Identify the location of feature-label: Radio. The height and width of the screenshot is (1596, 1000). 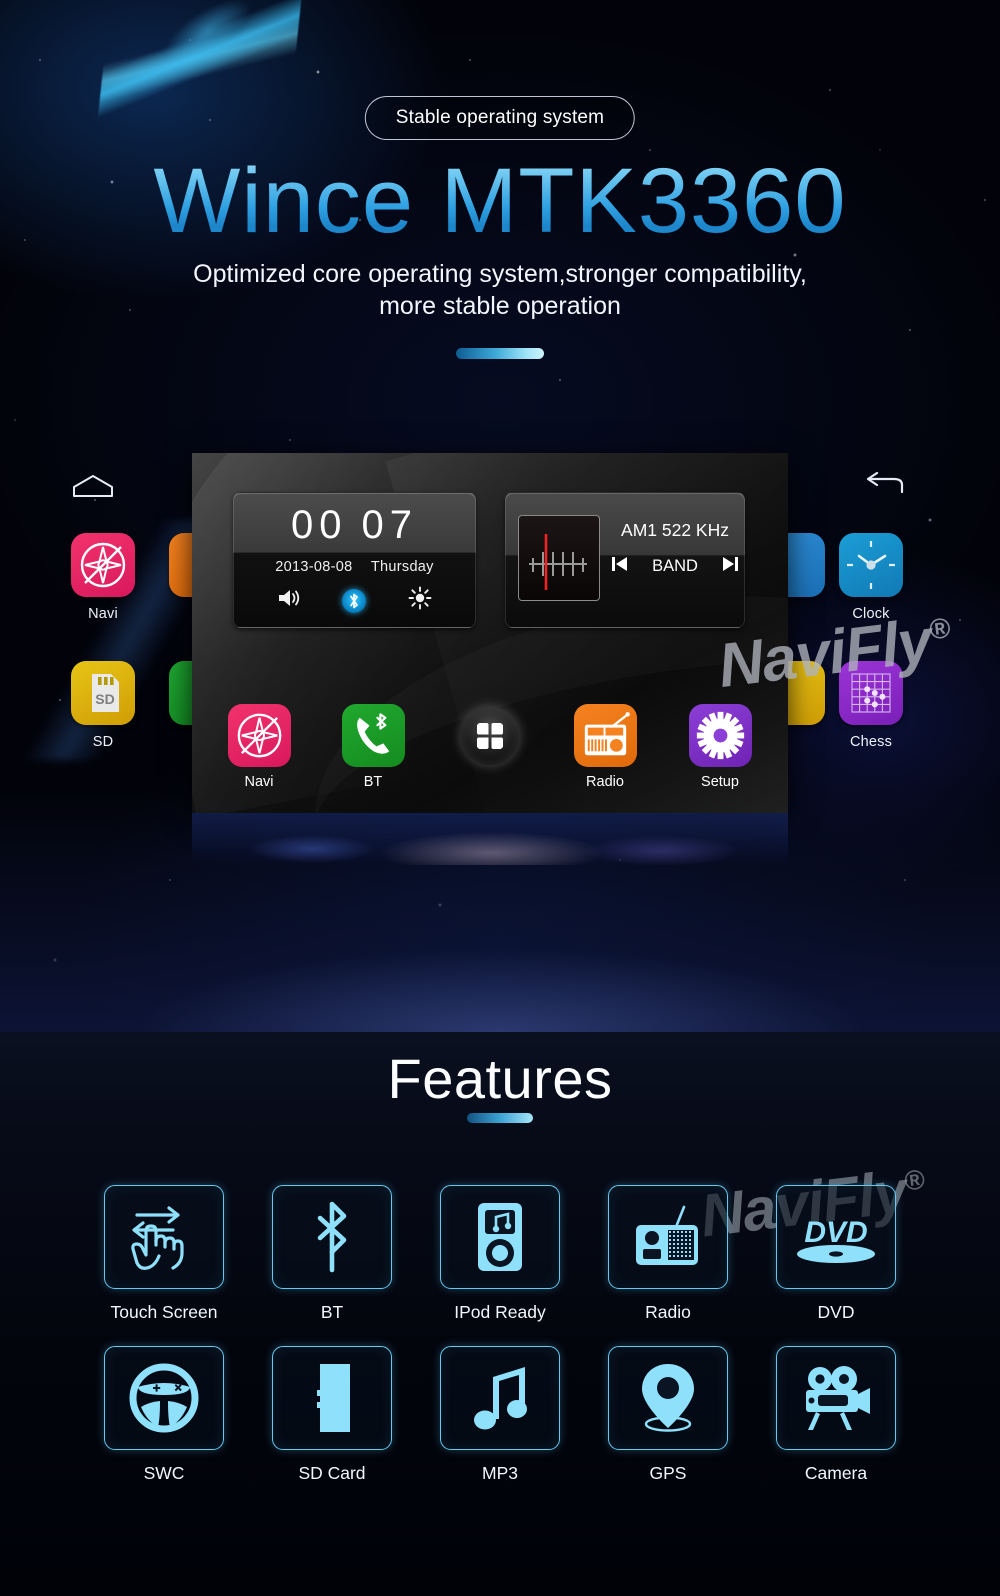
(668, 1312).